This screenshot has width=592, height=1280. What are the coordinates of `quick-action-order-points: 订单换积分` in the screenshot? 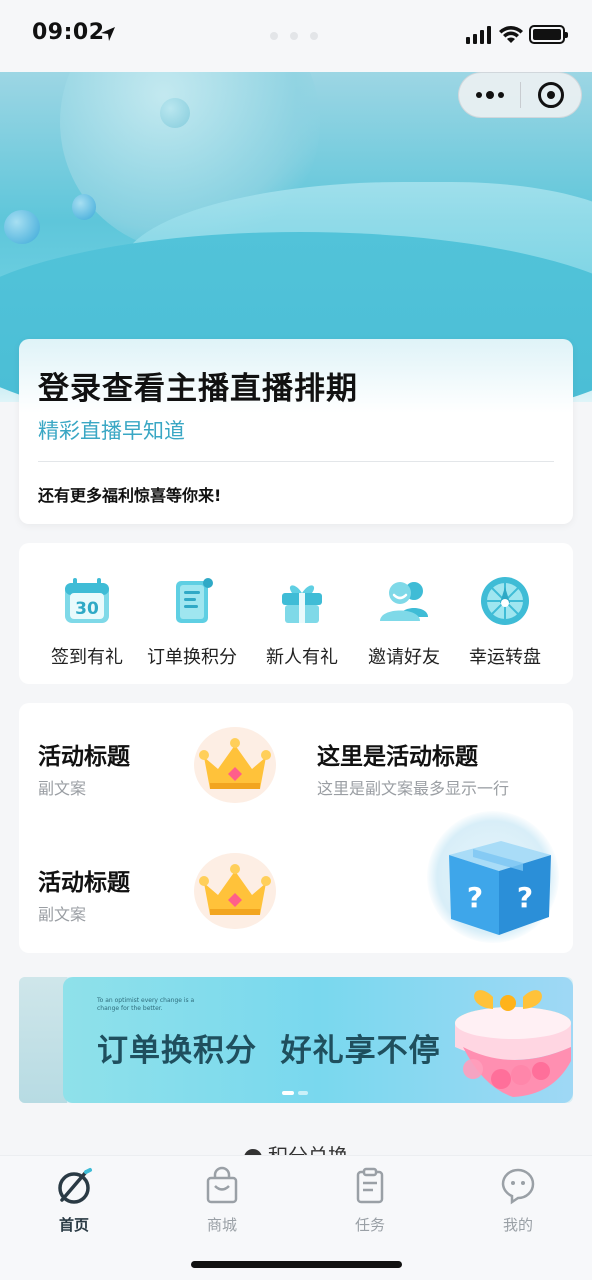 It's located at (192, 621).